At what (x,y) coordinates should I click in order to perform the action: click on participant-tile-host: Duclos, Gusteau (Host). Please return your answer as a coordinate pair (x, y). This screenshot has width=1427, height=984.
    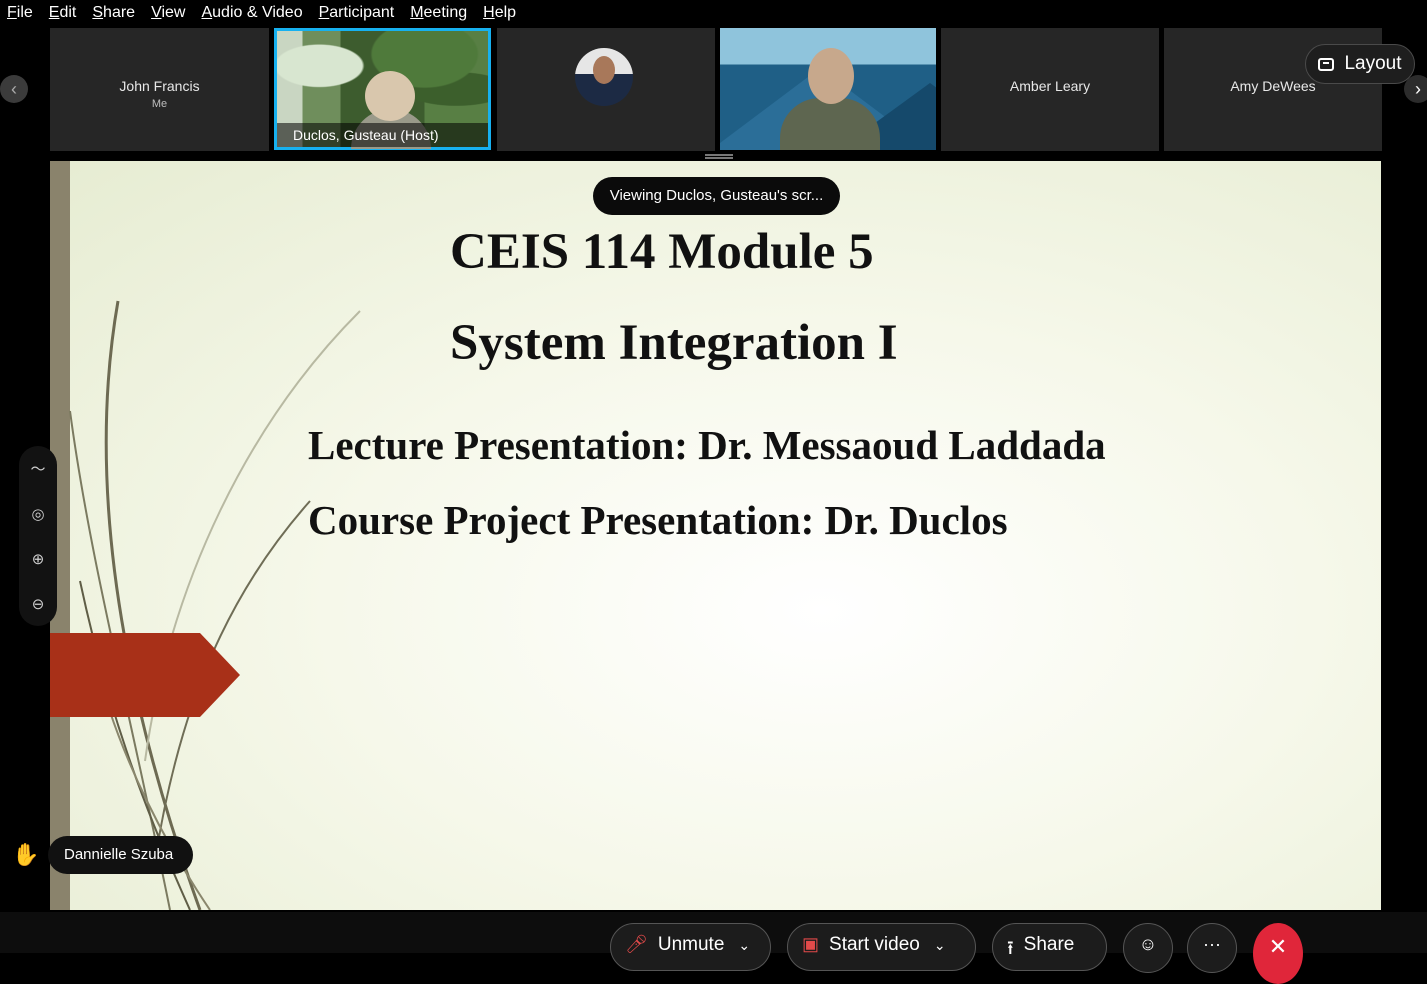
    Looking at the image, I should click on (382, 89).